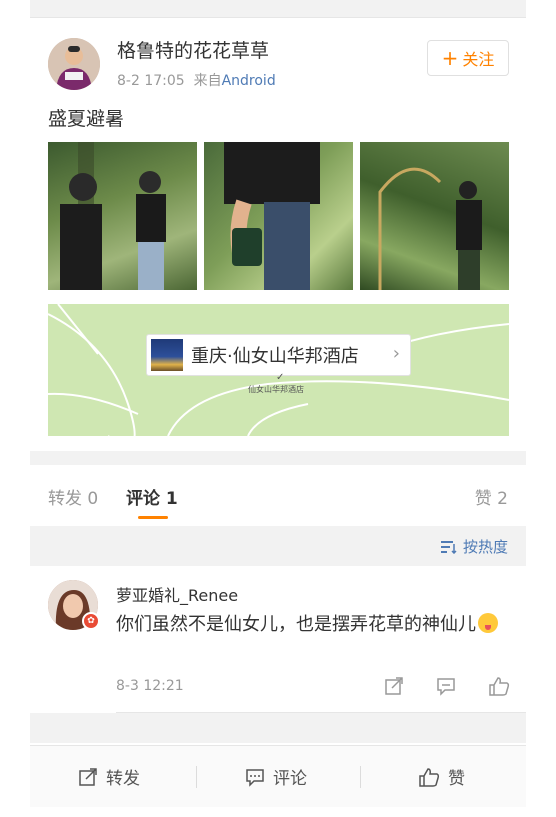 Image resolution: width=556 pixels, height=817 pixels. What do you see at coordinates (88, 776) in the screenshot?
I see `repost-icon` at bounding box center [88, 776].